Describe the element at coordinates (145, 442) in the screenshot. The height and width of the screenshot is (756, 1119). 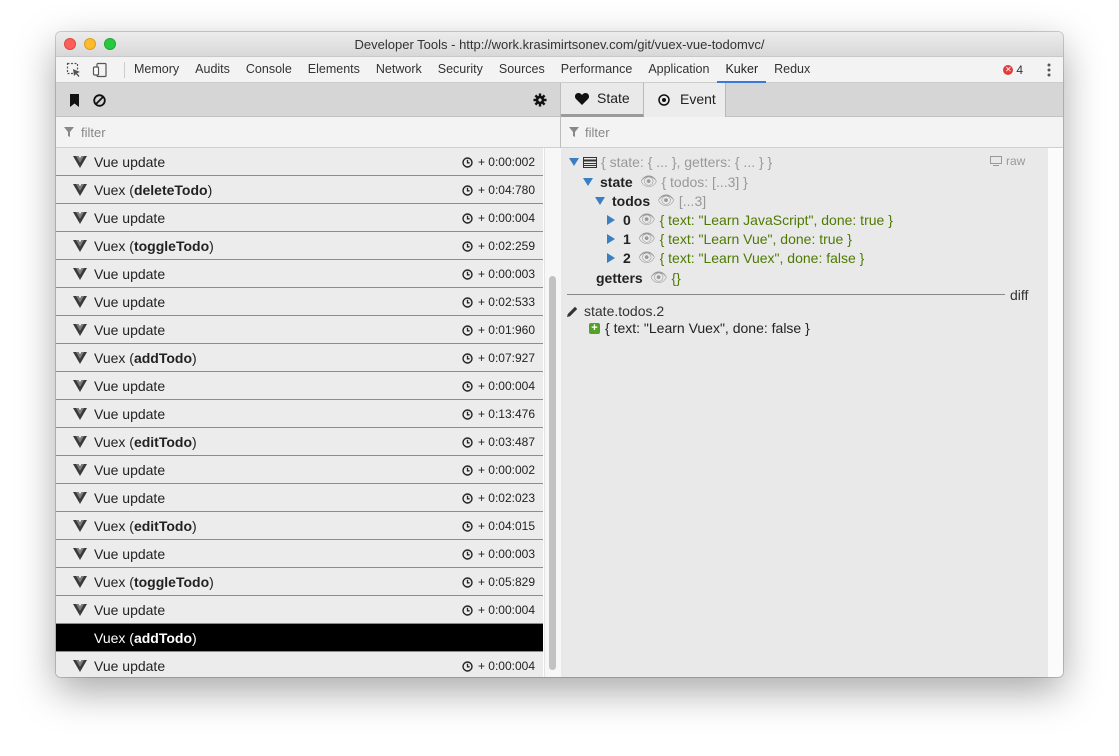
I see `event-label: Vuex (editTodo)` at that location.